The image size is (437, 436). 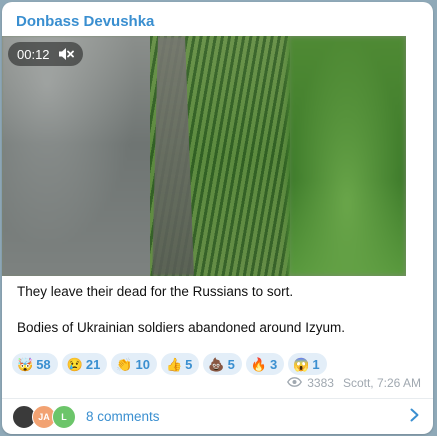 What do you see at coordinates (347, 156) in the screenshot?
I see `video-frame-right` at bounding box center [347, 156].